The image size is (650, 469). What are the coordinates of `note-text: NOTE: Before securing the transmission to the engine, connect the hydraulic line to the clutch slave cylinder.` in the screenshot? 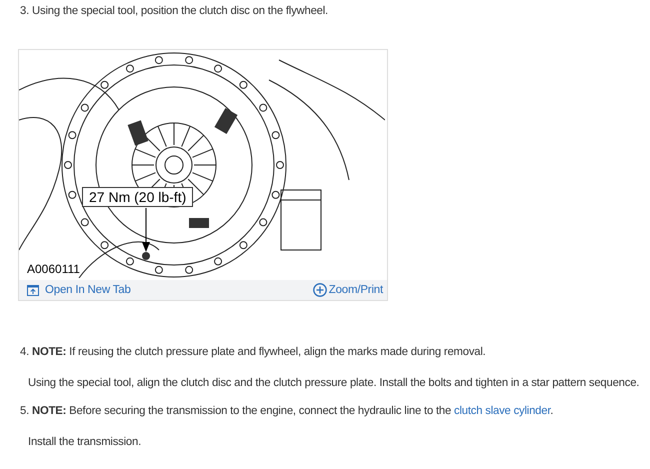 It's located at (293, 411).